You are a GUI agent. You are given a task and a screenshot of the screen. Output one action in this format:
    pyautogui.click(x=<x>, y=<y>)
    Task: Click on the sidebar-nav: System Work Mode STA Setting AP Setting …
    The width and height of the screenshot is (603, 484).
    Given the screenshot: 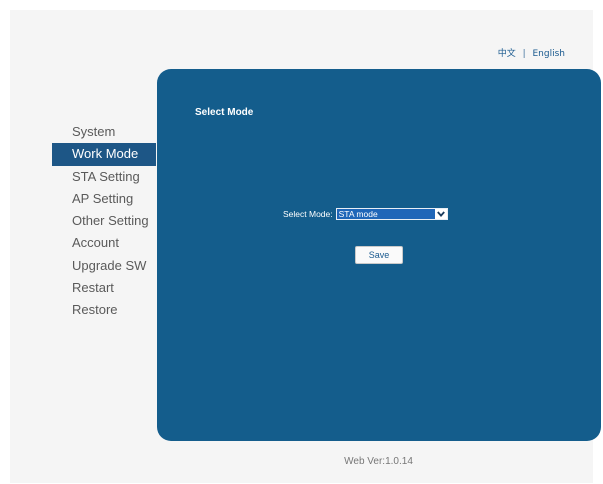 What is the action you would take?
    pyautogui.click(x=104, y=221)
    